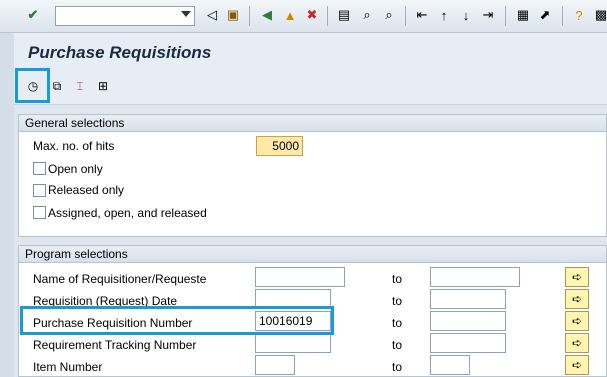  What do you see at coordinates (599, 15) in the screenshot?
I see `customize-icon: ▩` at bounding box center [599, 15].